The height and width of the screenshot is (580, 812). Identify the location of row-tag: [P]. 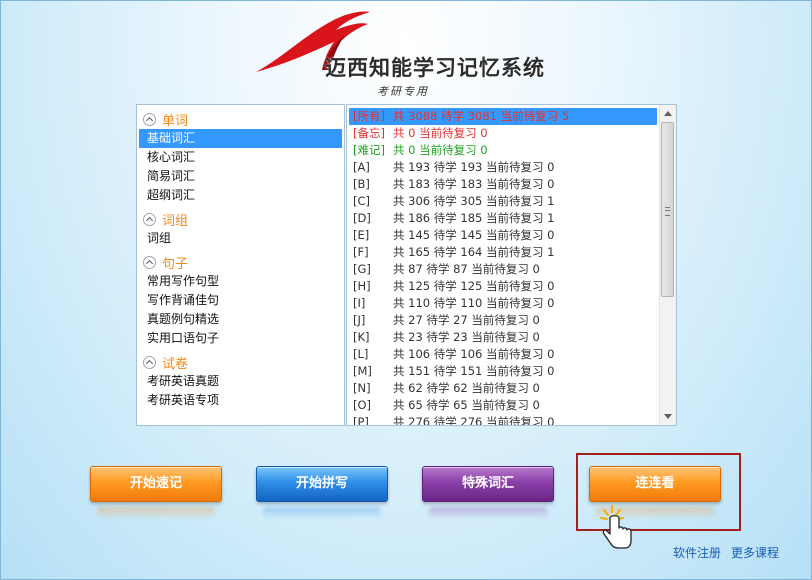
(361, 420).